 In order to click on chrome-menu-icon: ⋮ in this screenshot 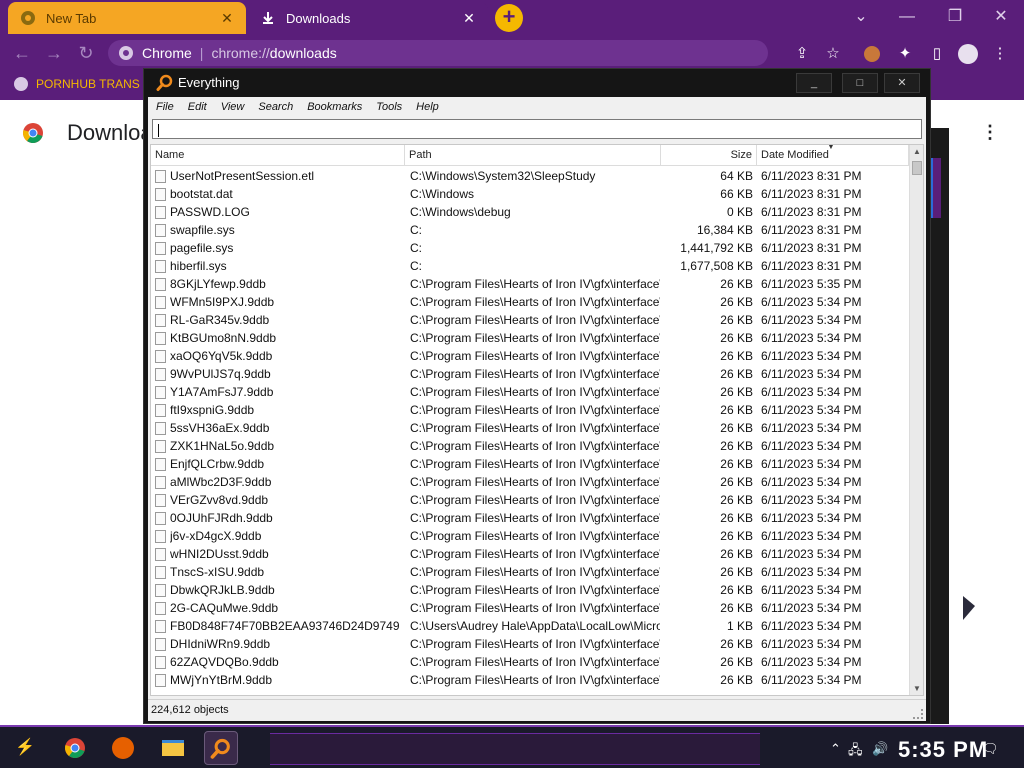, I will do `click(1000, 54)`.